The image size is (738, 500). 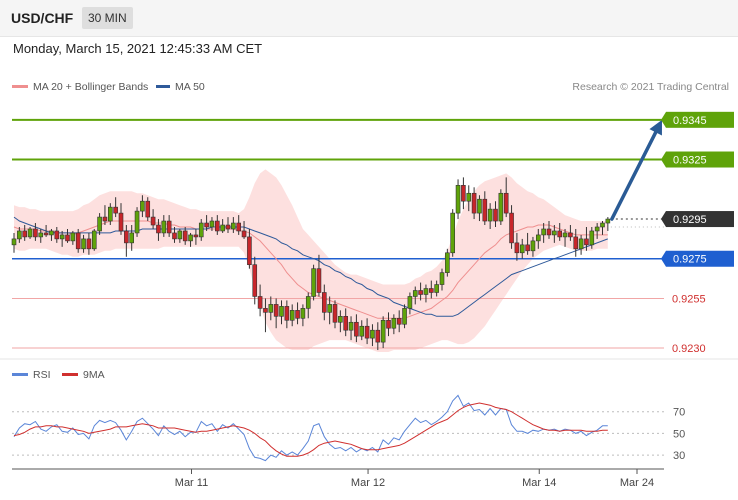 What do you see at coordinates (650, 87) in the screenshot?
I see `credit-label: Research © 2021 Trading Central` at bounding box center [650, 87].